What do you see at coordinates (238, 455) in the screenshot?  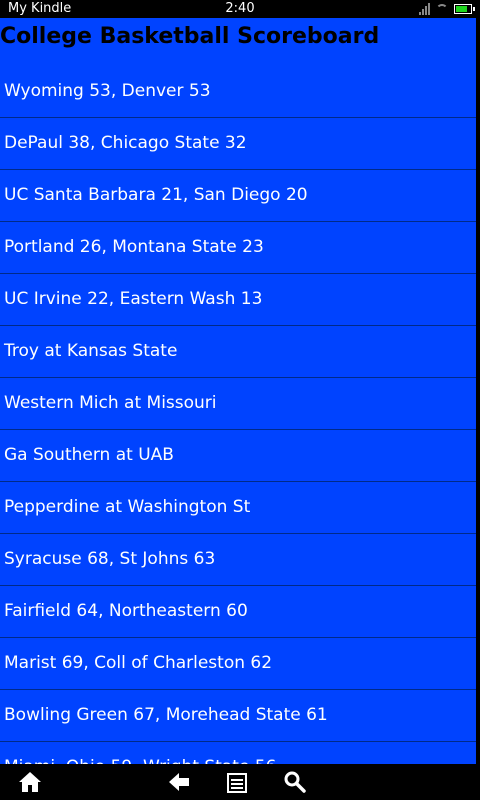 I see `game-item: Ga Southern at UAB` at bounding box center [238, 455].